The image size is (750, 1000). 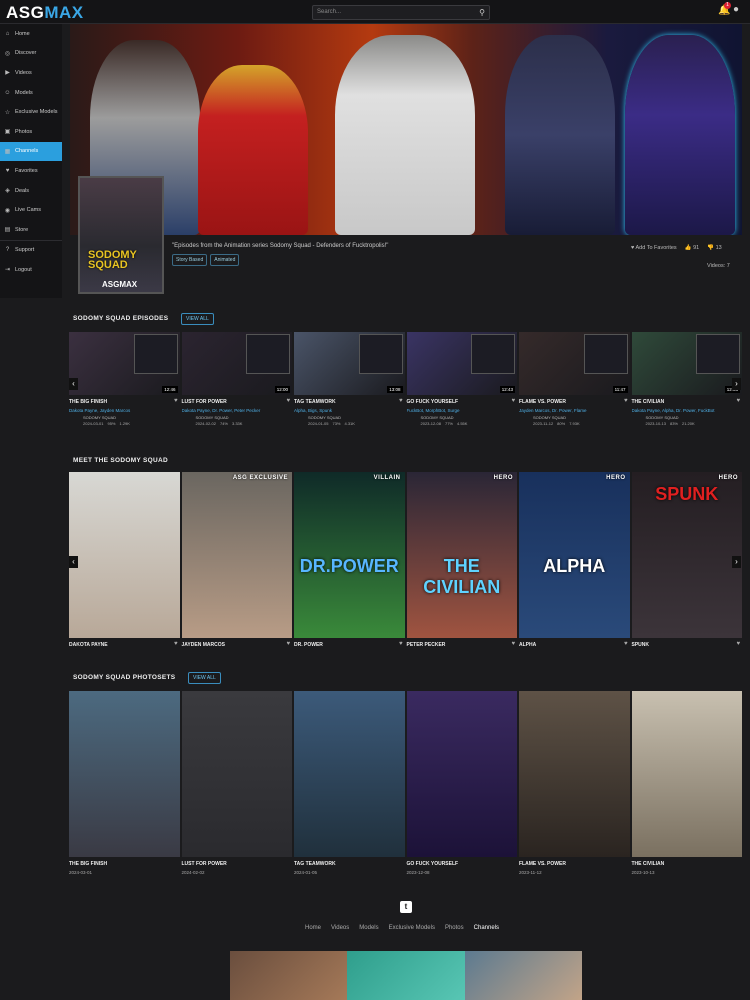 What do you see at coordinates (73, 384) in the screenshot?
I see `episodes-prev-arrow: ‹` at bounding box center [73, 384].